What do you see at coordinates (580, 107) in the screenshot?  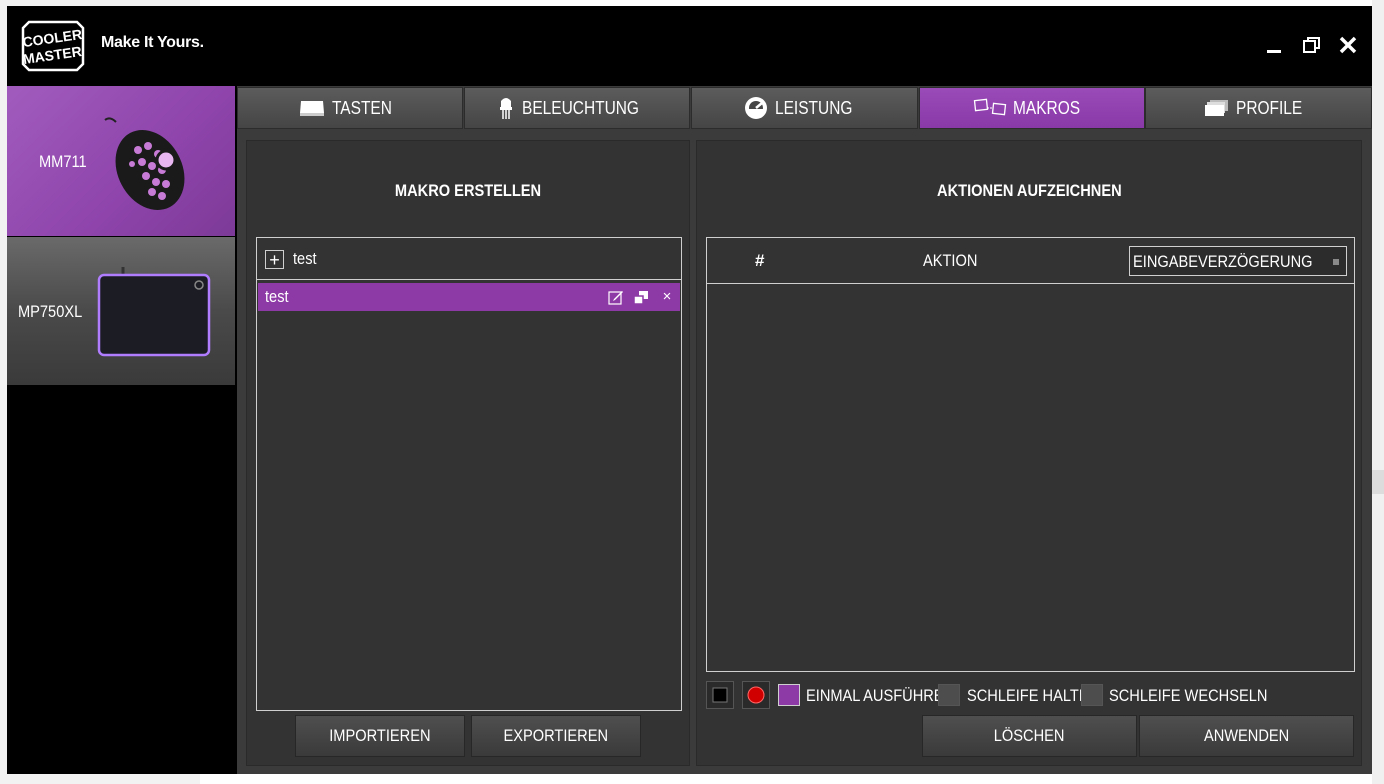 I see `tab-label: BELEUCHTUNG` at bounding box center [580, 107].